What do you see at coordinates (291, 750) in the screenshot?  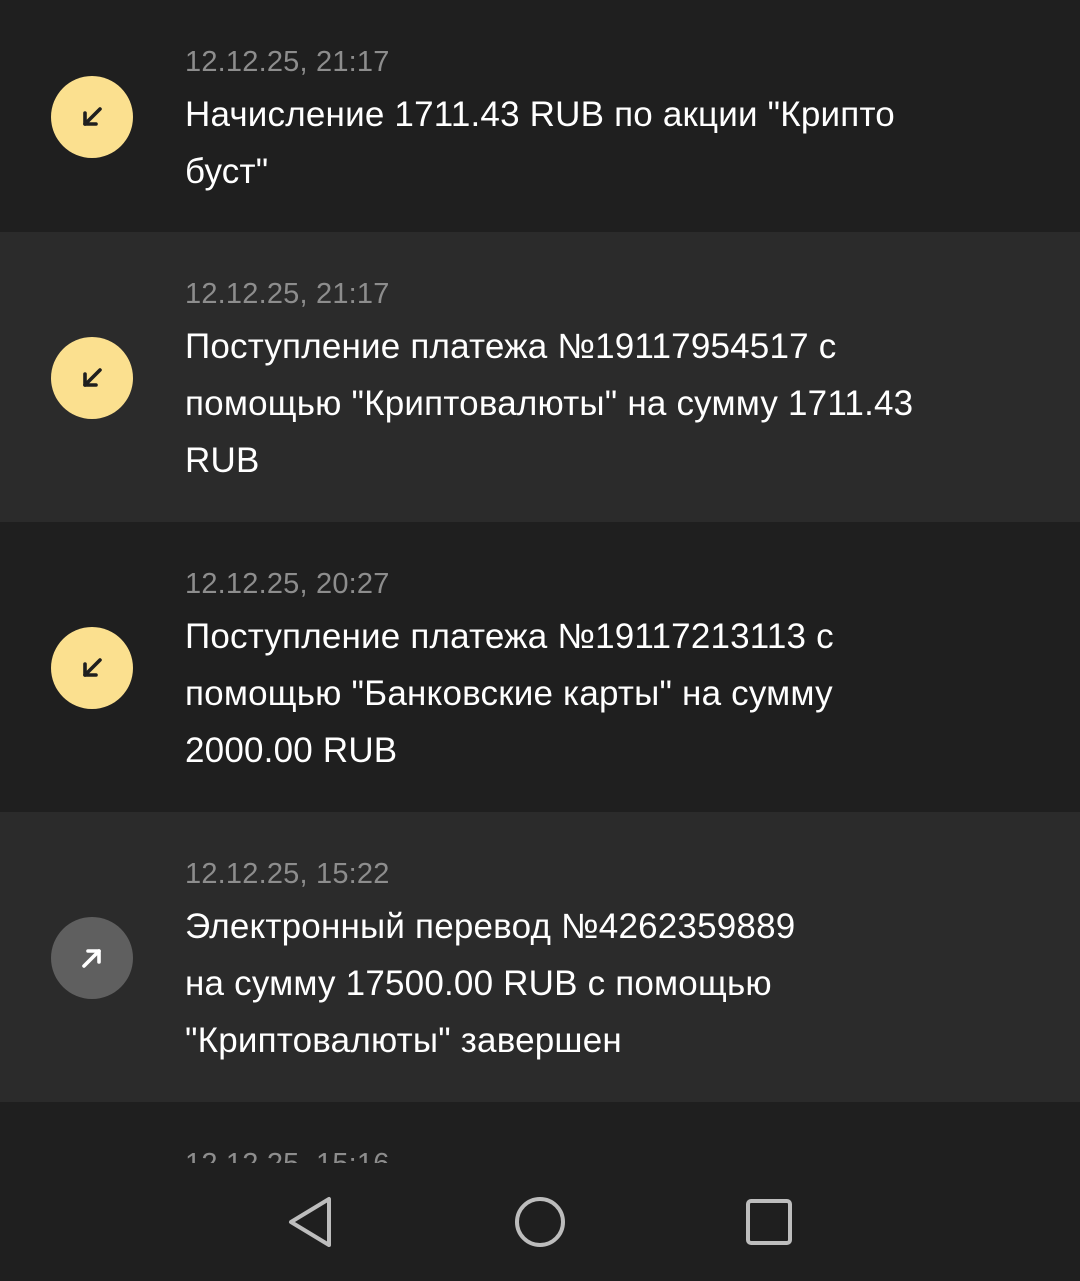 I see `message-line: 2000.00 RUB` at bounding box center [291, 750].